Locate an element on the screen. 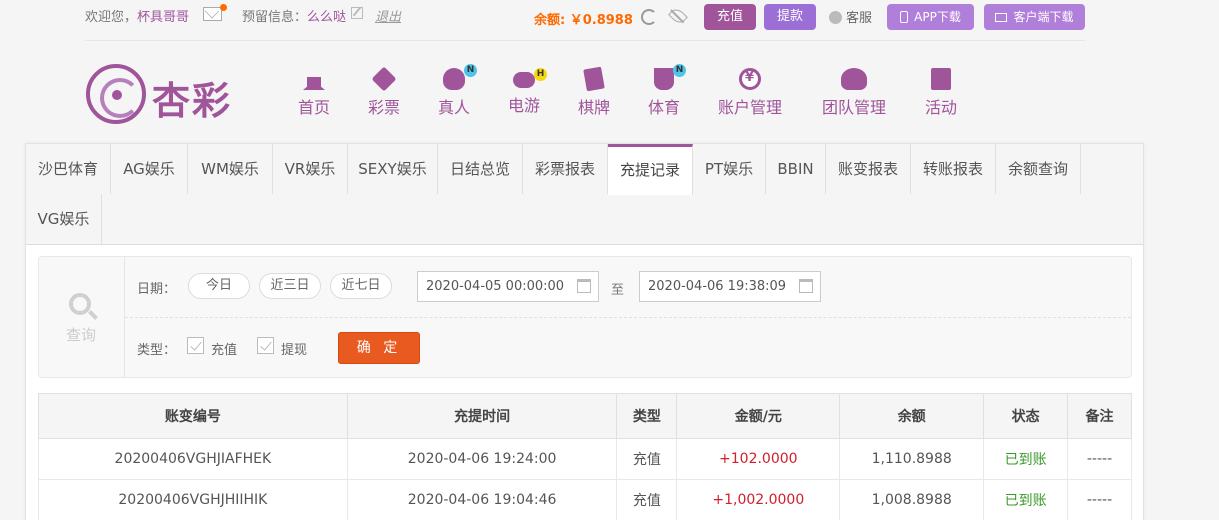 The image size is (1219, 520). col-status: 状态 is located at coordinates (1026, 416).